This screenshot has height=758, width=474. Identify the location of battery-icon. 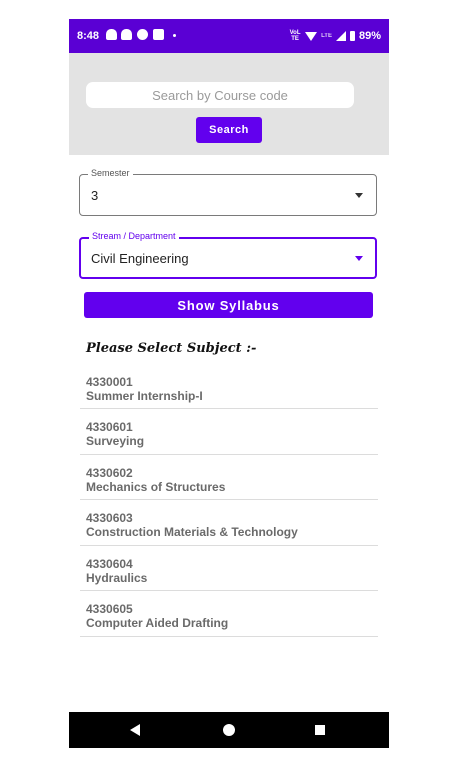
(352, 36).